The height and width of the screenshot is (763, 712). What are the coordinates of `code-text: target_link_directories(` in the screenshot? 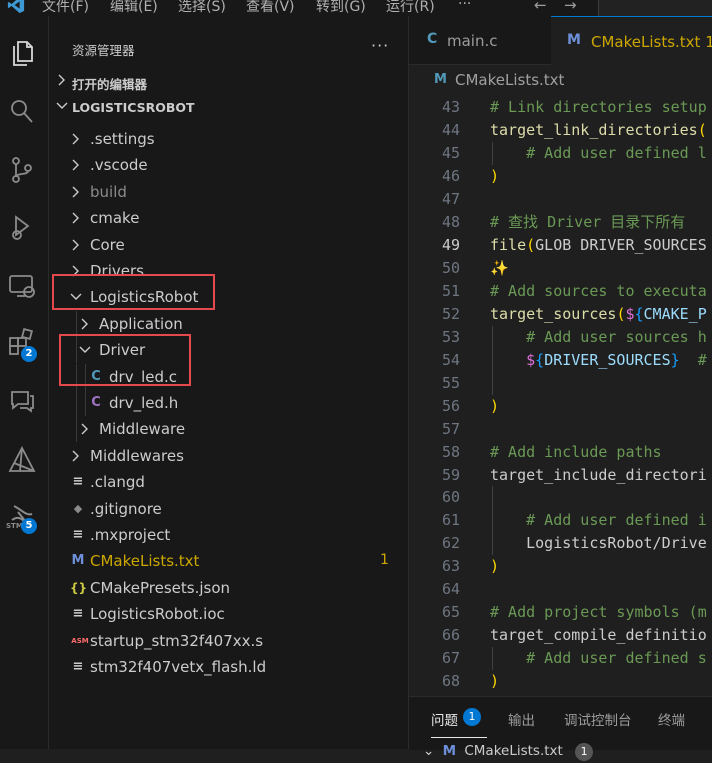 It's located at (598, 129).